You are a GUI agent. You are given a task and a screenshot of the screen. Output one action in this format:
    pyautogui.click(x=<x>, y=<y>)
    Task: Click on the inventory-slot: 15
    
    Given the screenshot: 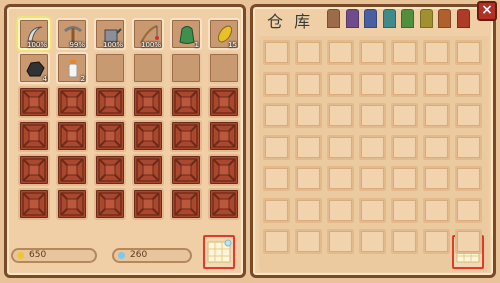 What is the action you would take?
    pyautogui.click(x=224, y=34)
    